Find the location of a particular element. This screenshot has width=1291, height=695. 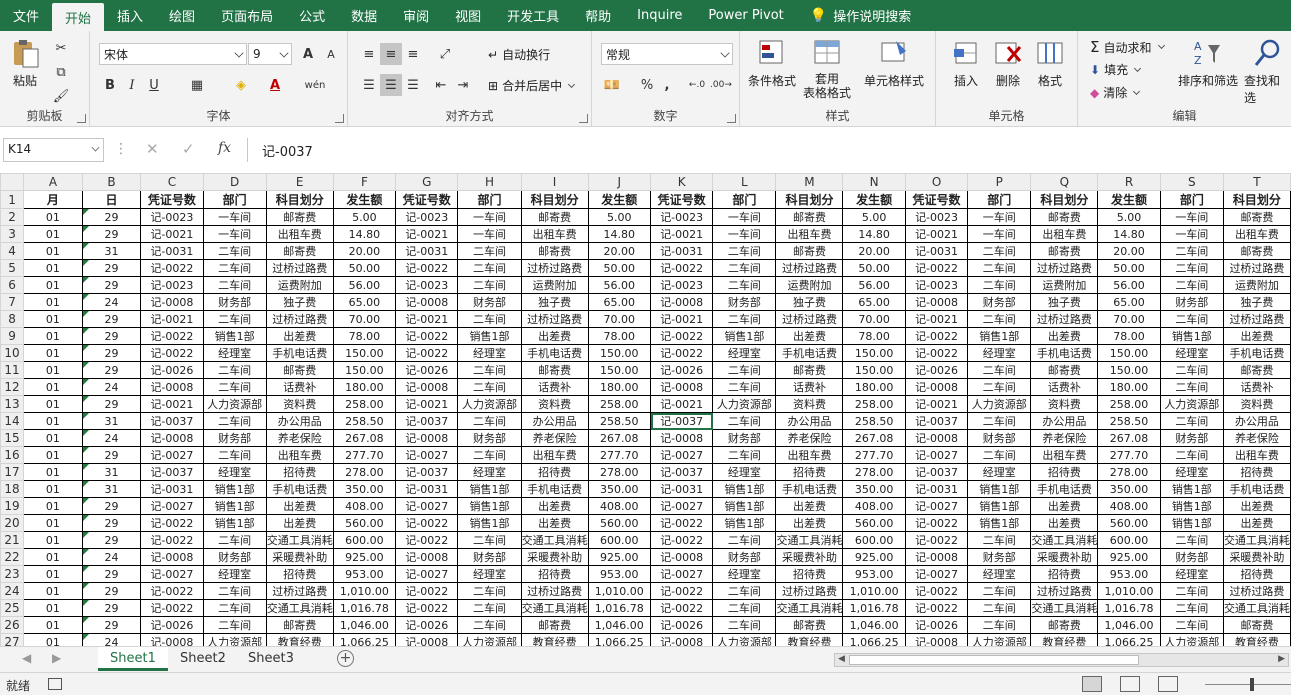

alignment-launcher-icon is located at coordinates (583, 118).